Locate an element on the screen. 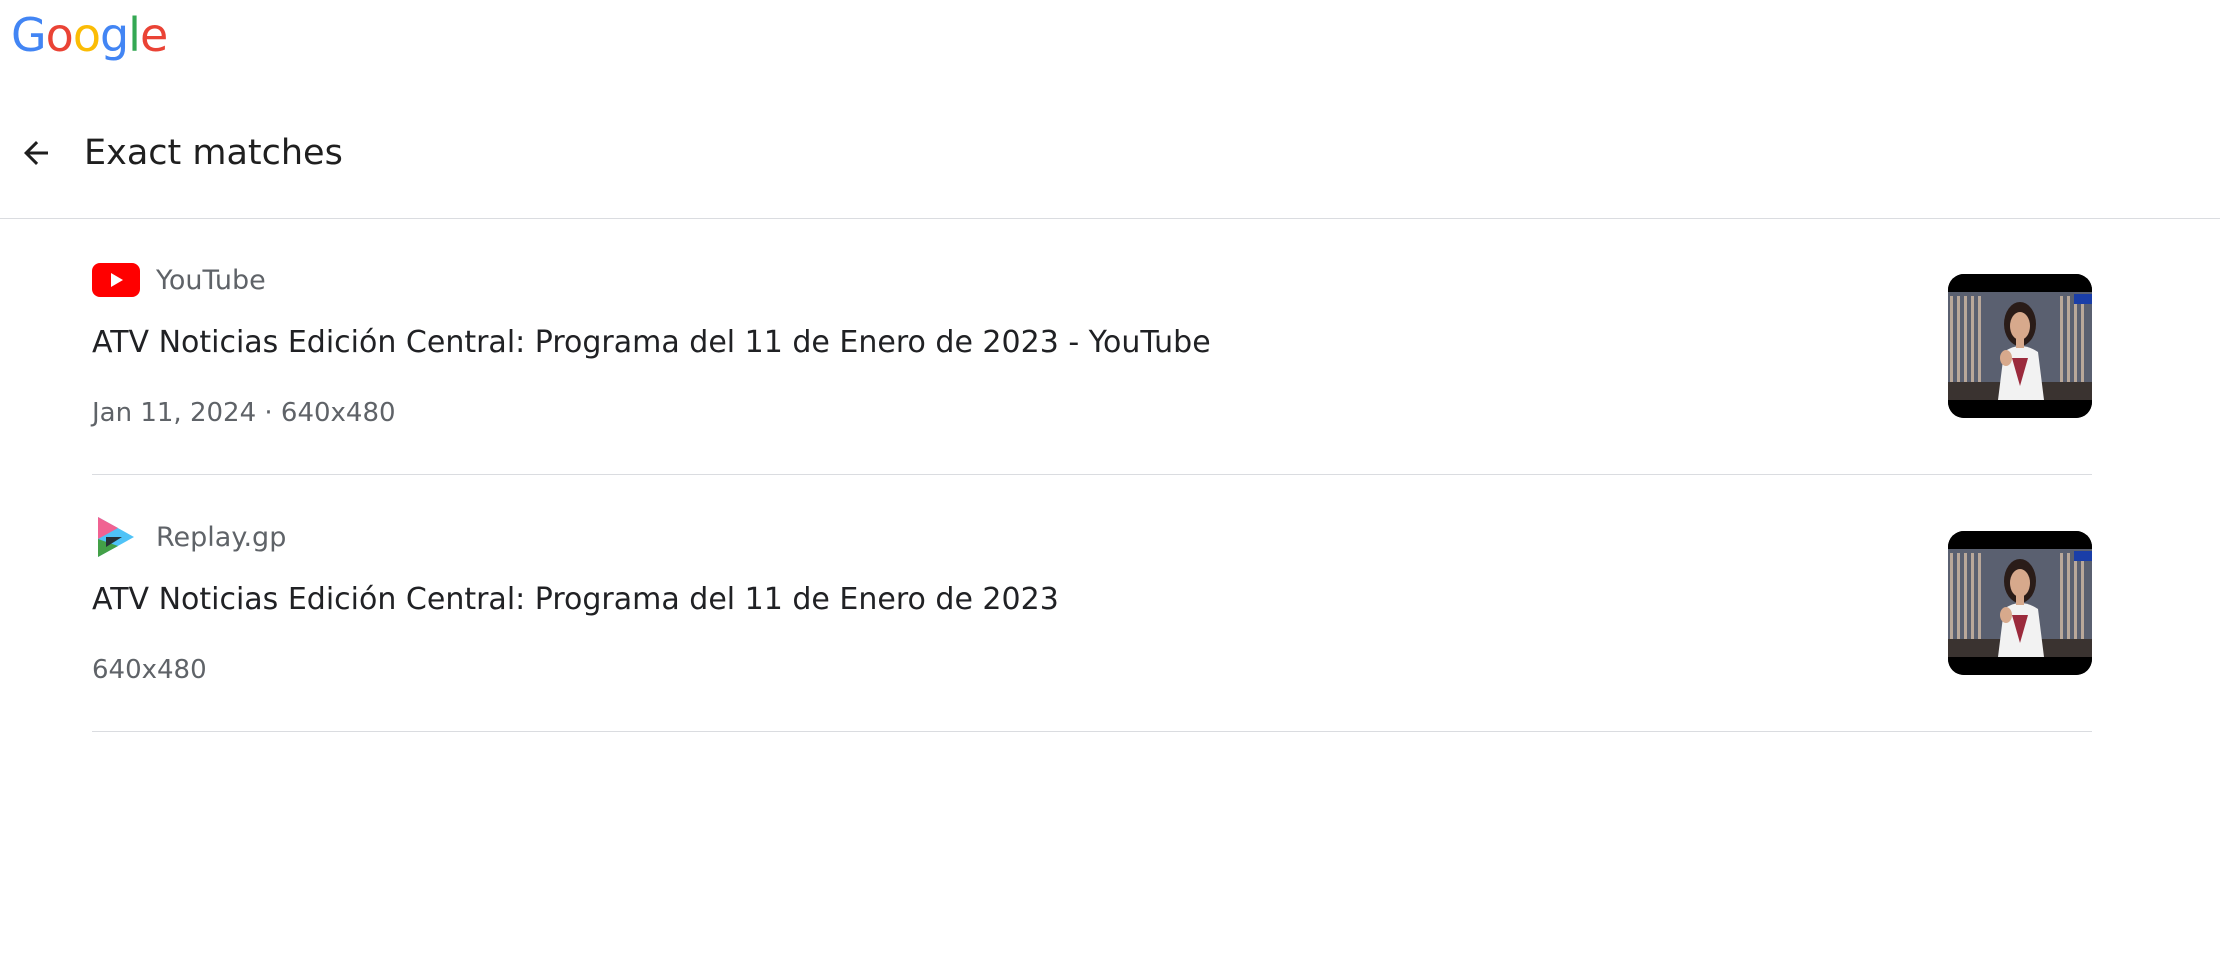 The width and height of the screenshot is (2220, 972). page-title: Exact matches is located at coordinates (213, 153).